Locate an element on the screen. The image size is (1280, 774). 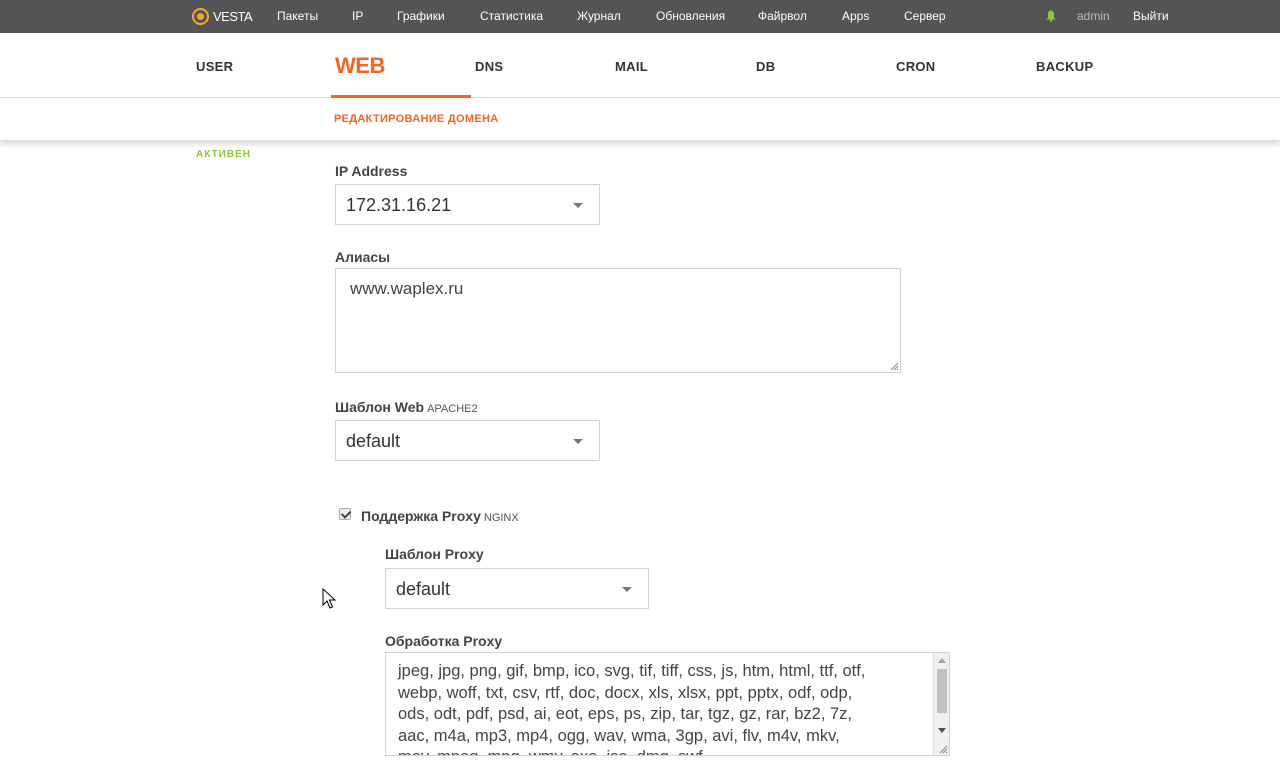
tab-mail: MAIL is located at coordinates (631, 65).